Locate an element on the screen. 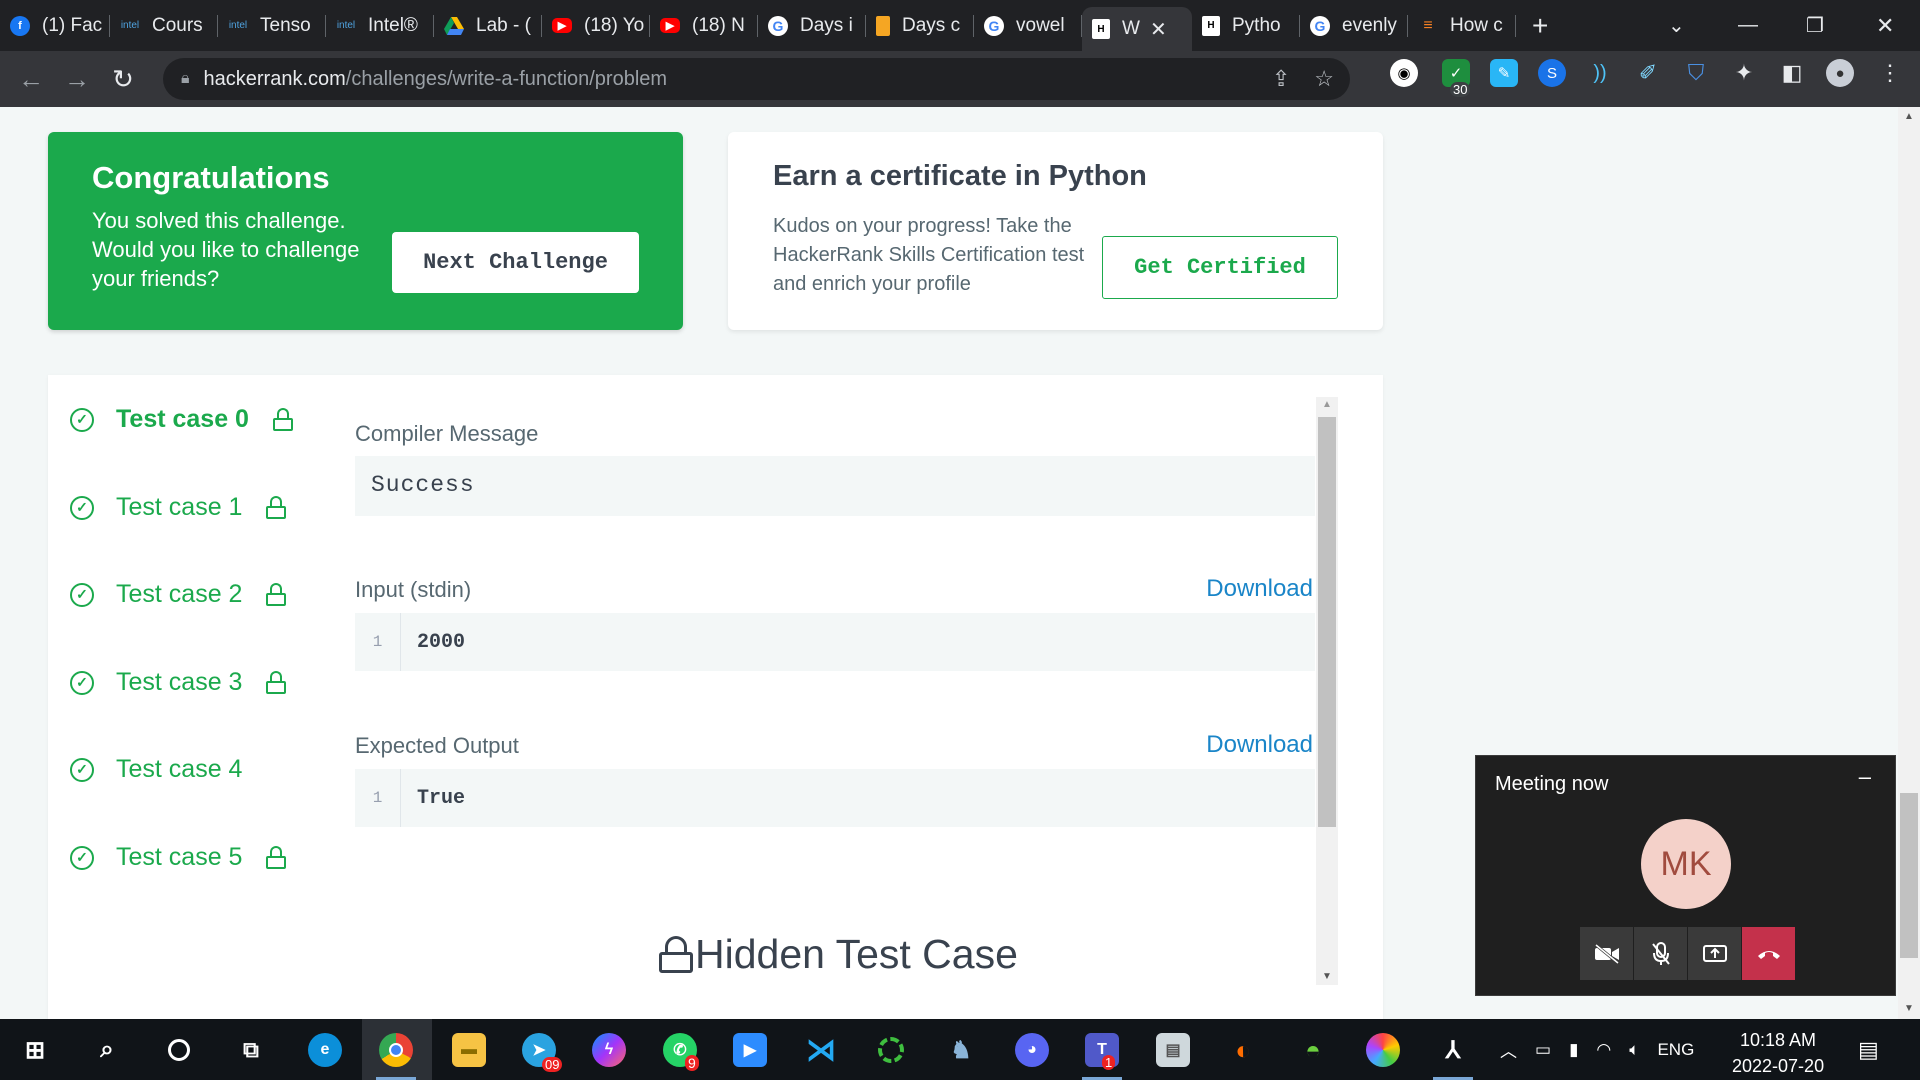 The image size is (1920, 1080). tab-label: (18) Yo is located at coordinates (614, 25).